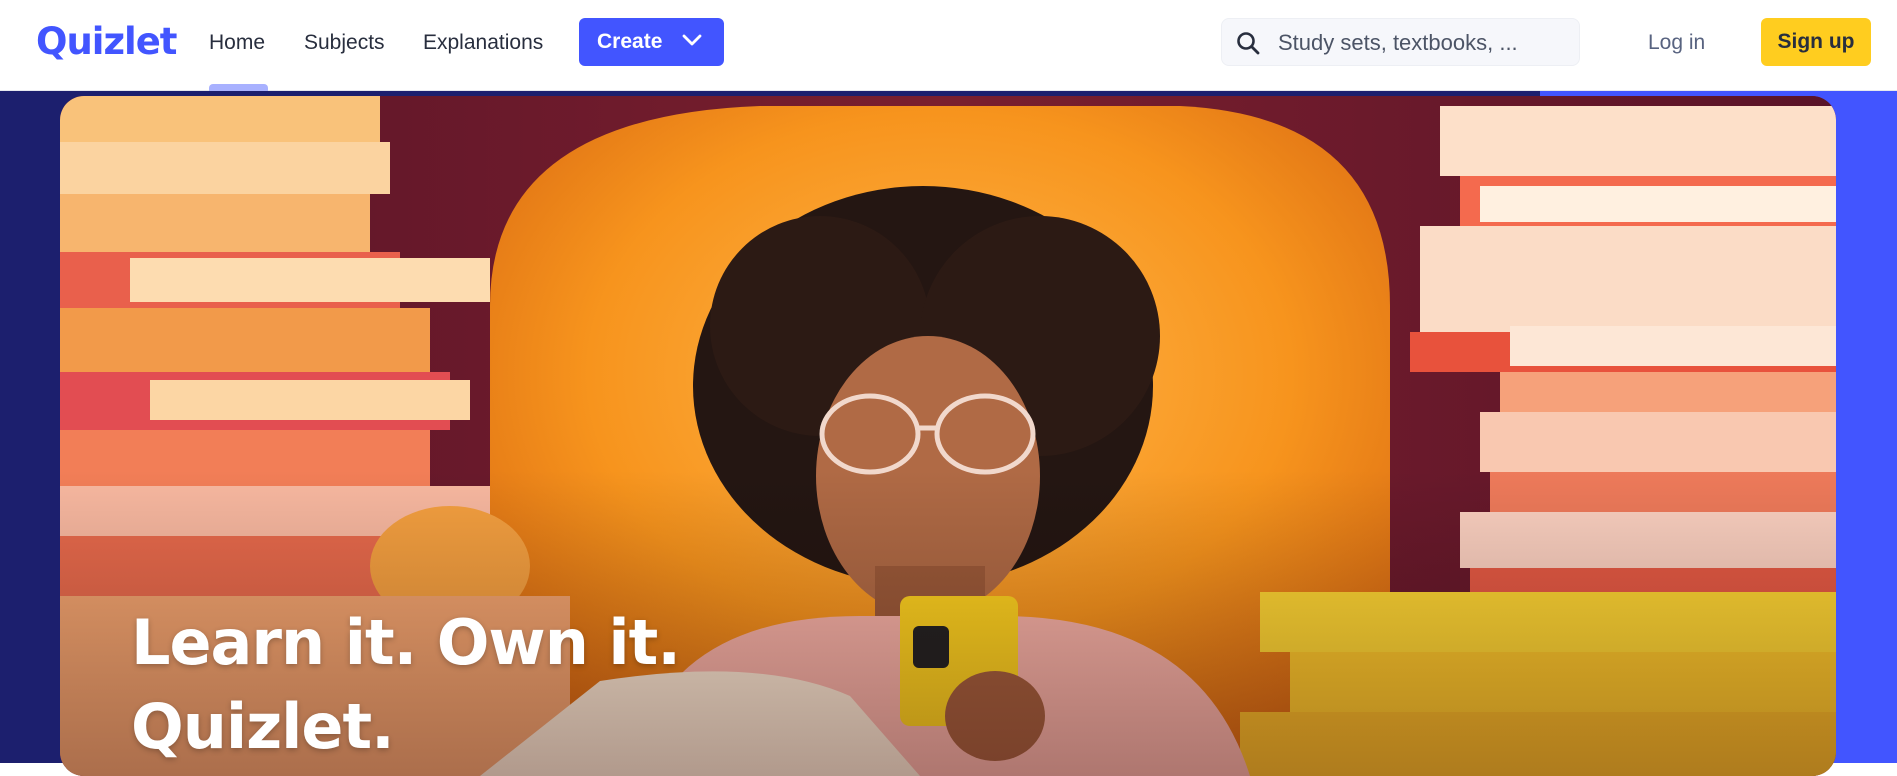  I want to click on hero-headline-line-2: Quizlet., so click(263, 726).